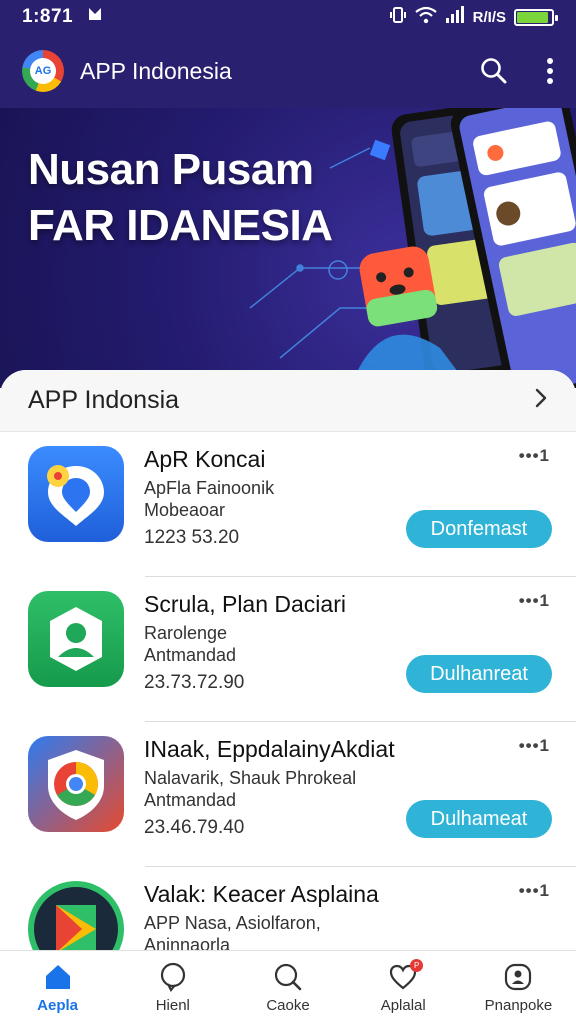  What do you see at coordinates (180, 198) in the screenshot?
I see `hero-title: Nusan Pusam FAR IDANESIA` at bounding box center [180, 198].